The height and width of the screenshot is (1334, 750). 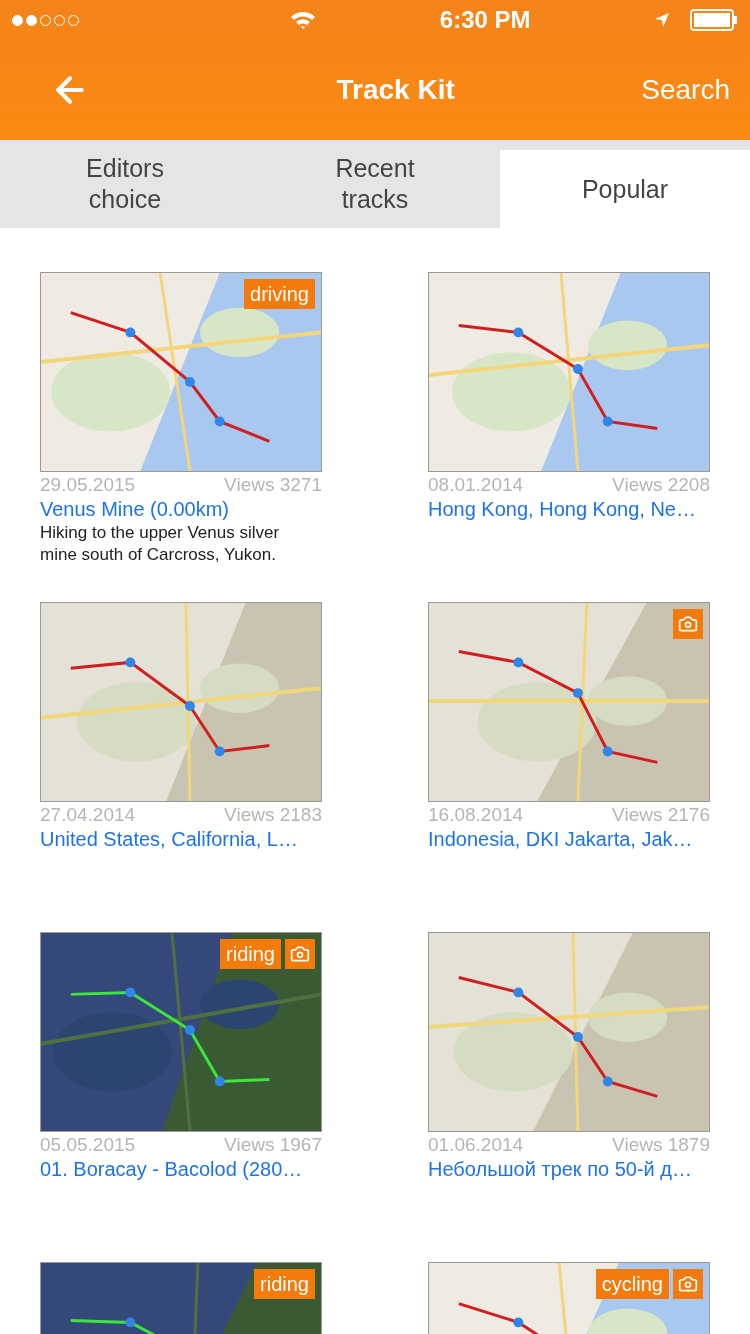 What do you see at coordinates (476, 485) in the screenshot?
I see `track-date: 08.01.2014` at bounding box center [476, 485].